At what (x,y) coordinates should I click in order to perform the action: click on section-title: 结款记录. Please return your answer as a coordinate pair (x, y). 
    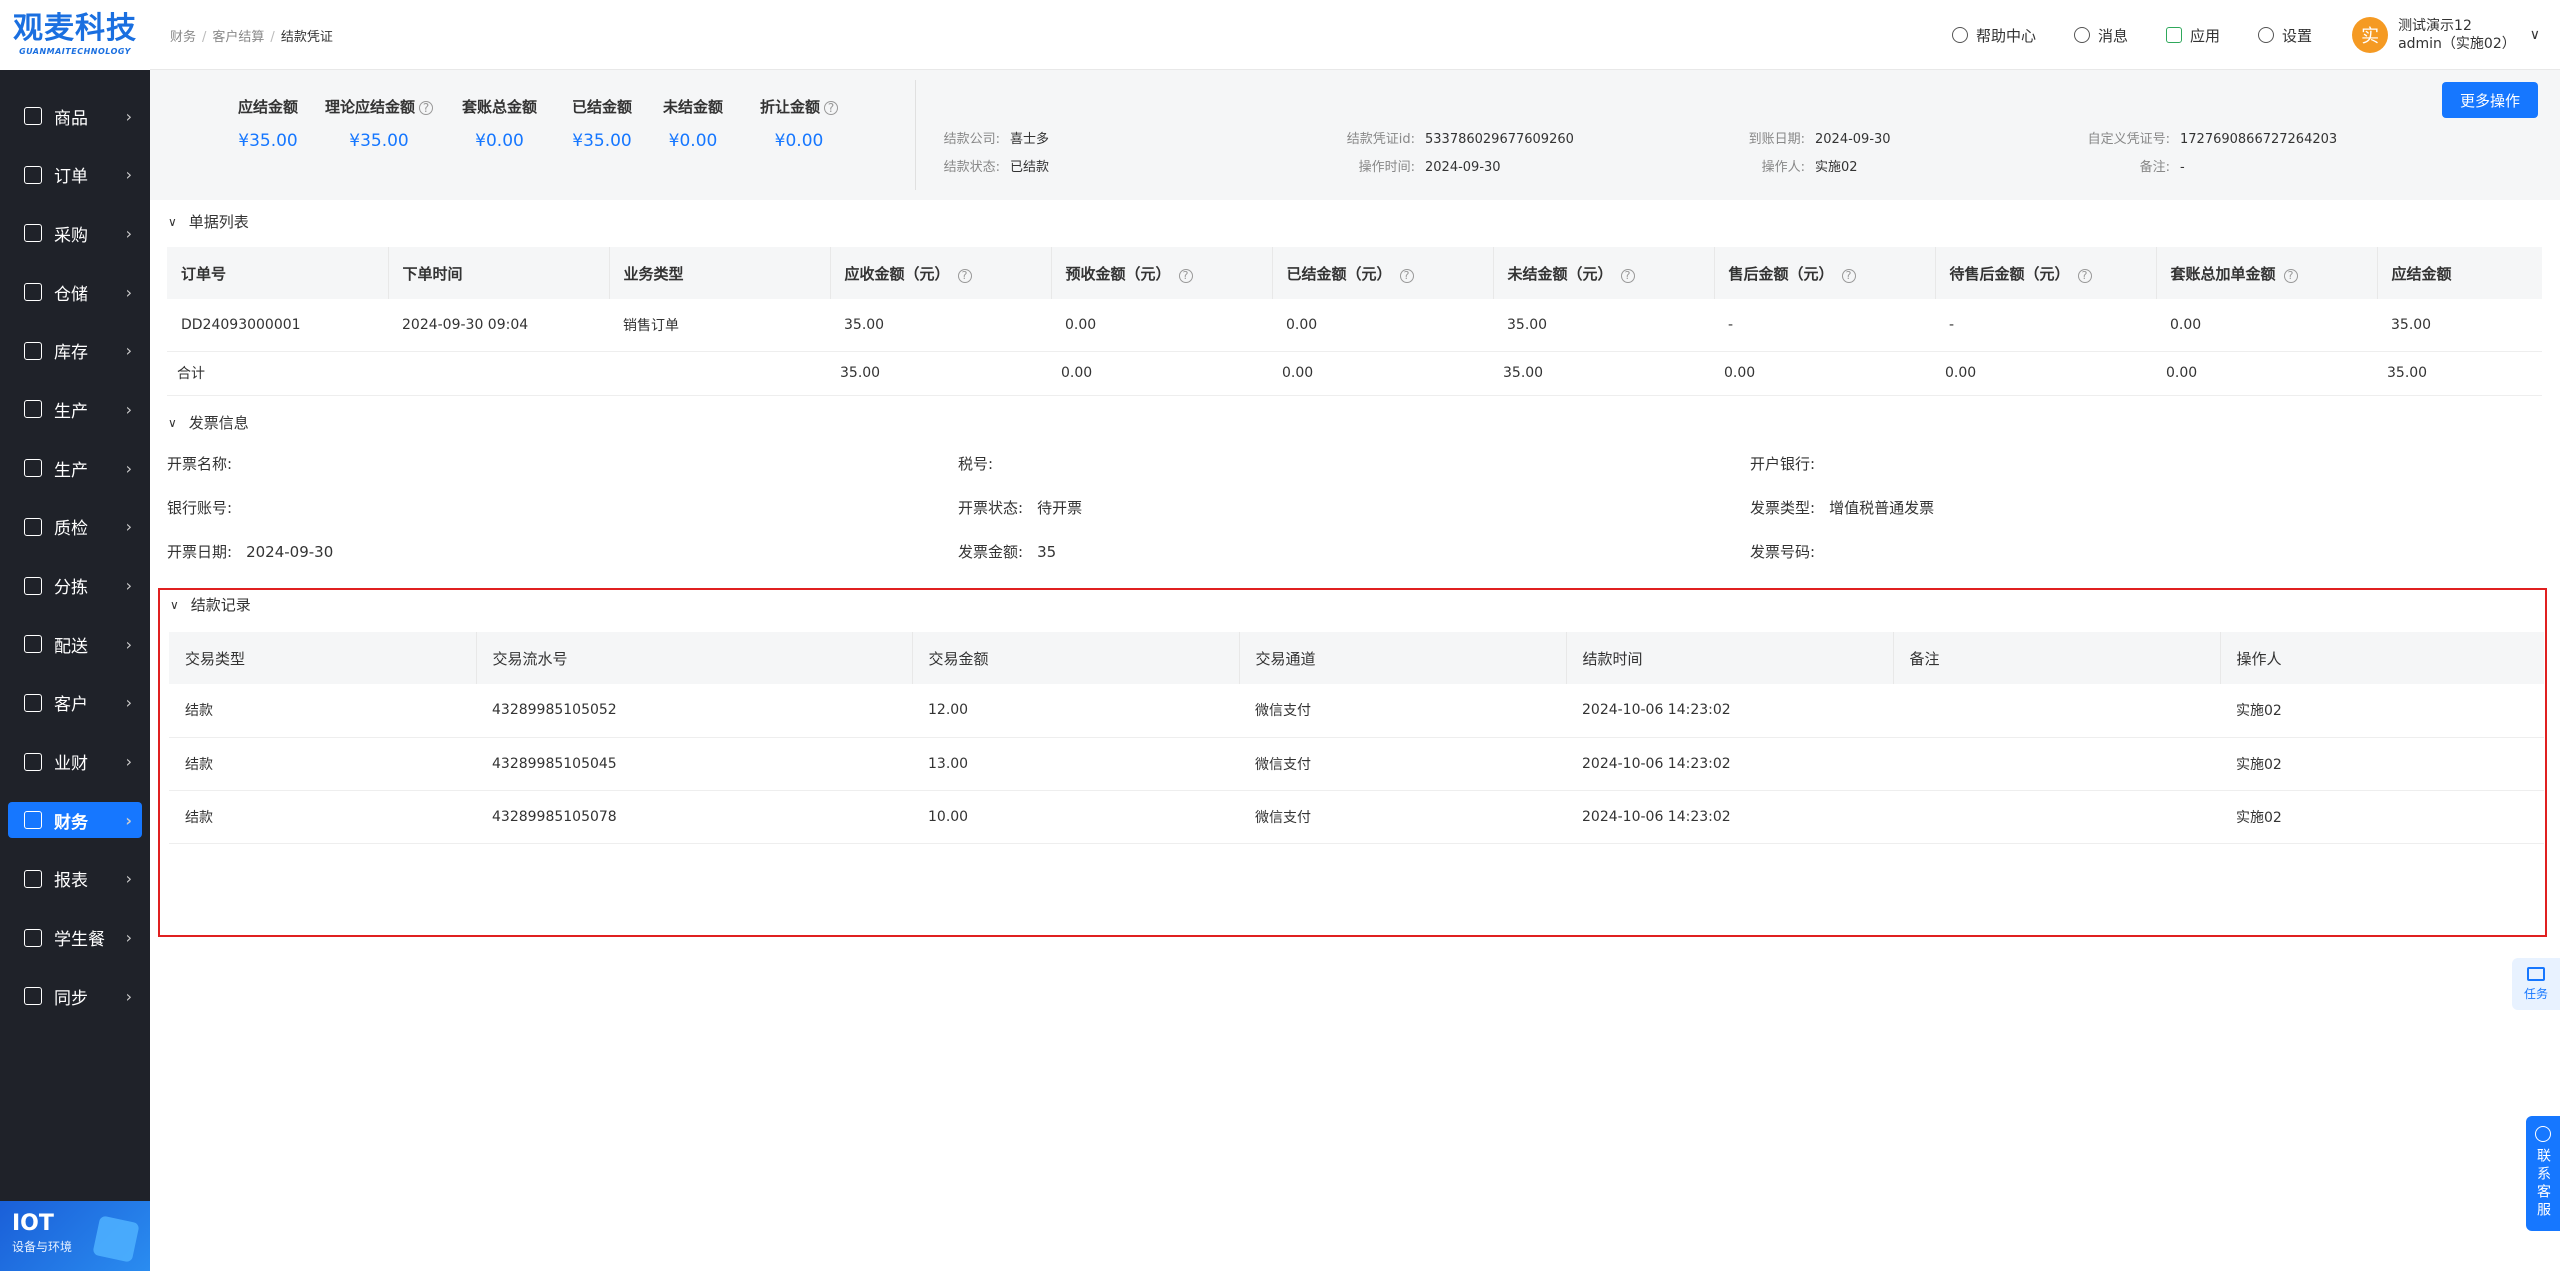
    Looking at the image, I should click on (220, 605).